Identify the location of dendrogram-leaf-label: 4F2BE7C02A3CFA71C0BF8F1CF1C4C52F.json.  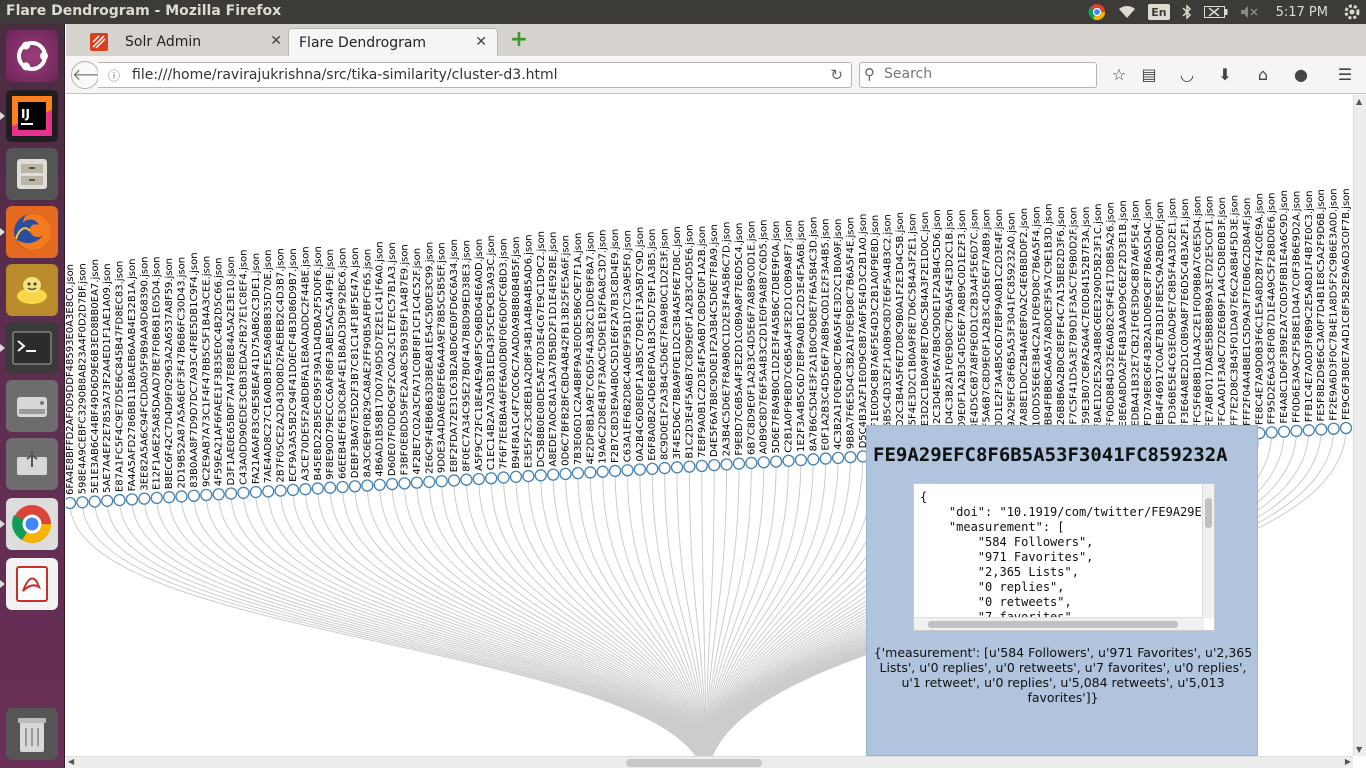
(417, 361).